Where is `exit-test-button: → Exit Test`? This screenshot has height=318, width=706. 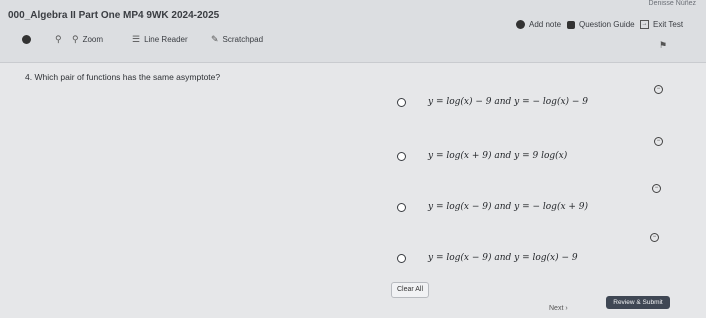
exit-test-button: → Exit Test is located at coordinates (661, 24).